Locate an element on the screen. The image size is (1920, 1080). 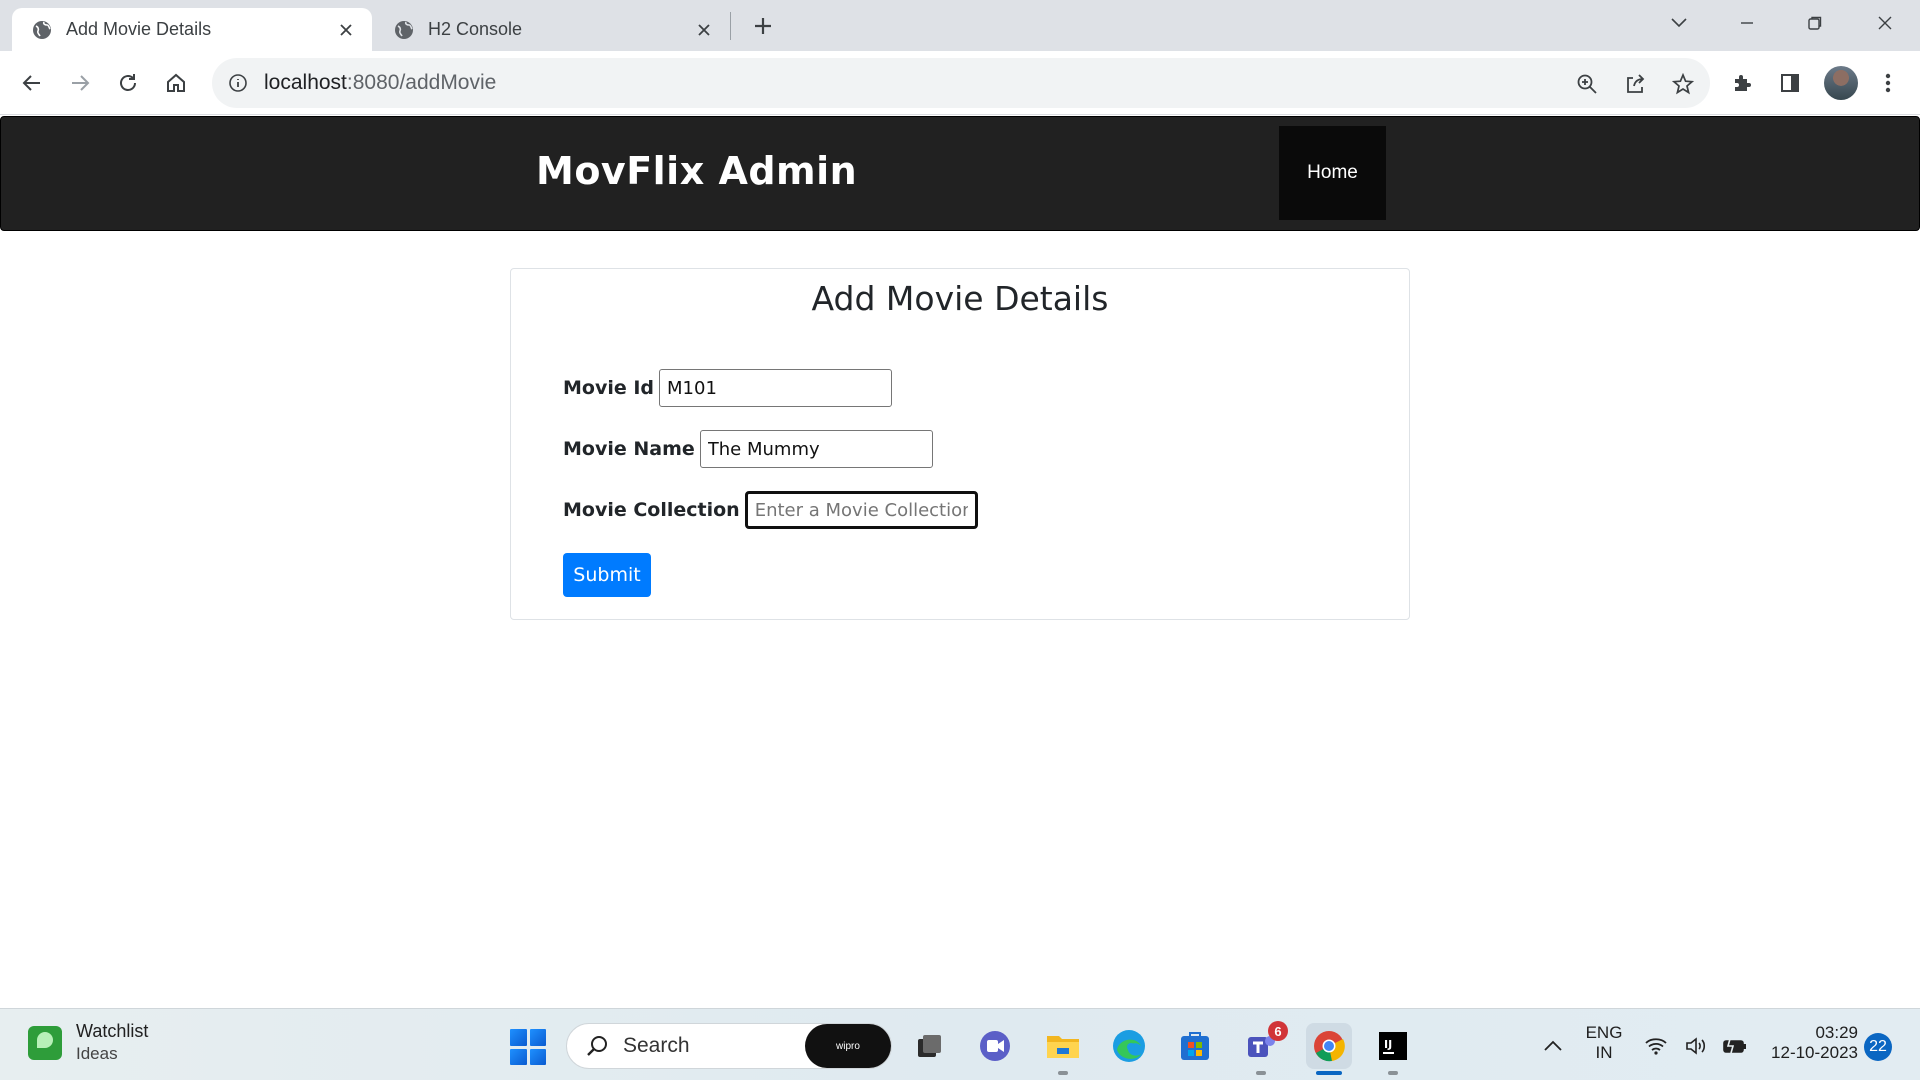
minimize-icon is located at coordinates (1747, 23).